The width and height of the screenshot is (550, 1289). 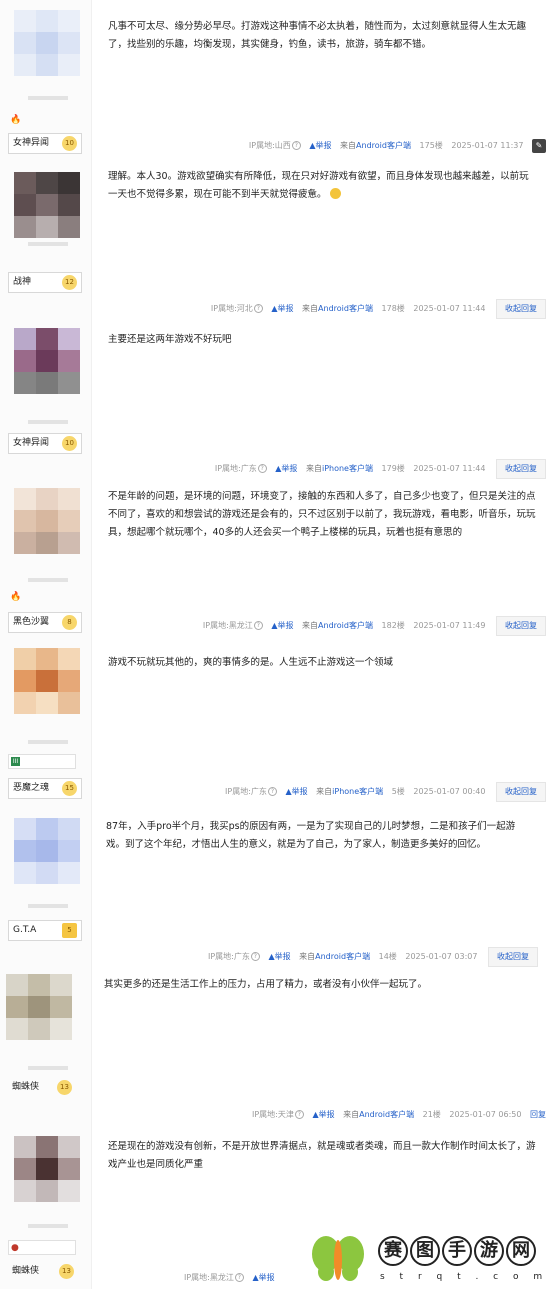 What do you see at coordinates (387, 956) in the screenshot?
I see `floor: 14楼` at bounding box center [387, 956].